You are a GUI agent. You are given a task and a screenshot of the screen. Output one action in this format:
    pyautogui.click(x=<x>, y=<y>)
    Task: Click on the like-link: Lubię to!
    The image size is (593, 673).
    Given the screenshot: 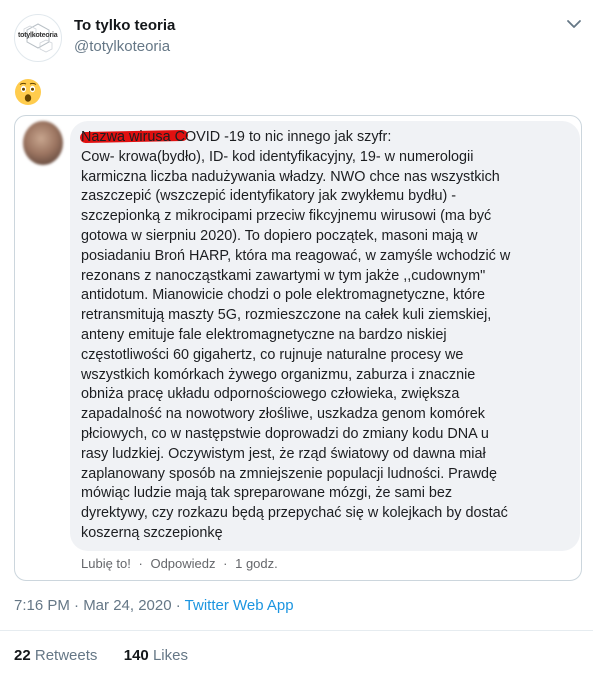 What is the action you would take?
    pyautogui.click(x=106, y=563)
    